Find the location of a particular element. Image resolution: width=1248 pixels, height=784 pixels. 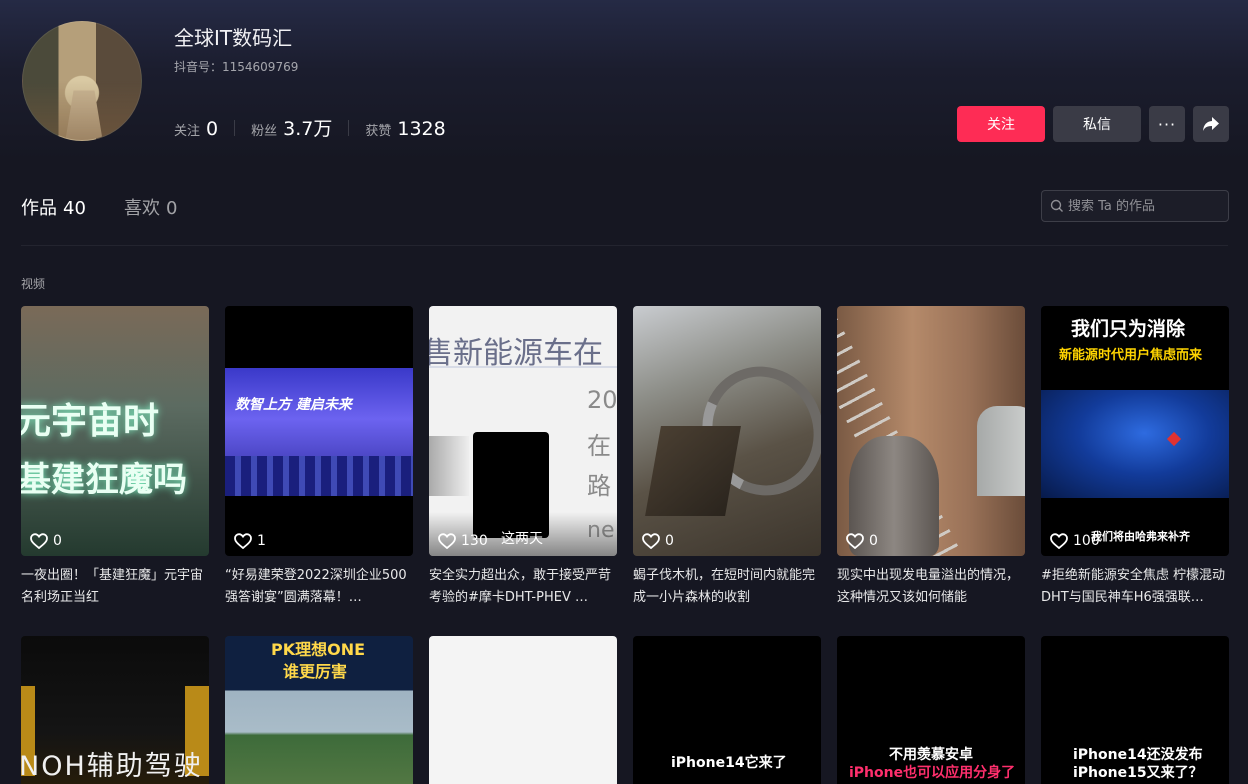

video-thumbnail: 数智上方 建启未来 1 is located at coordinates (319, 431).